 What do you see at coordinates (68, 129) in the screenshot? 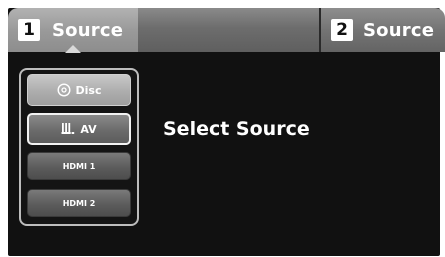
I see `av-input-icon` at bounding box center [68, 129].